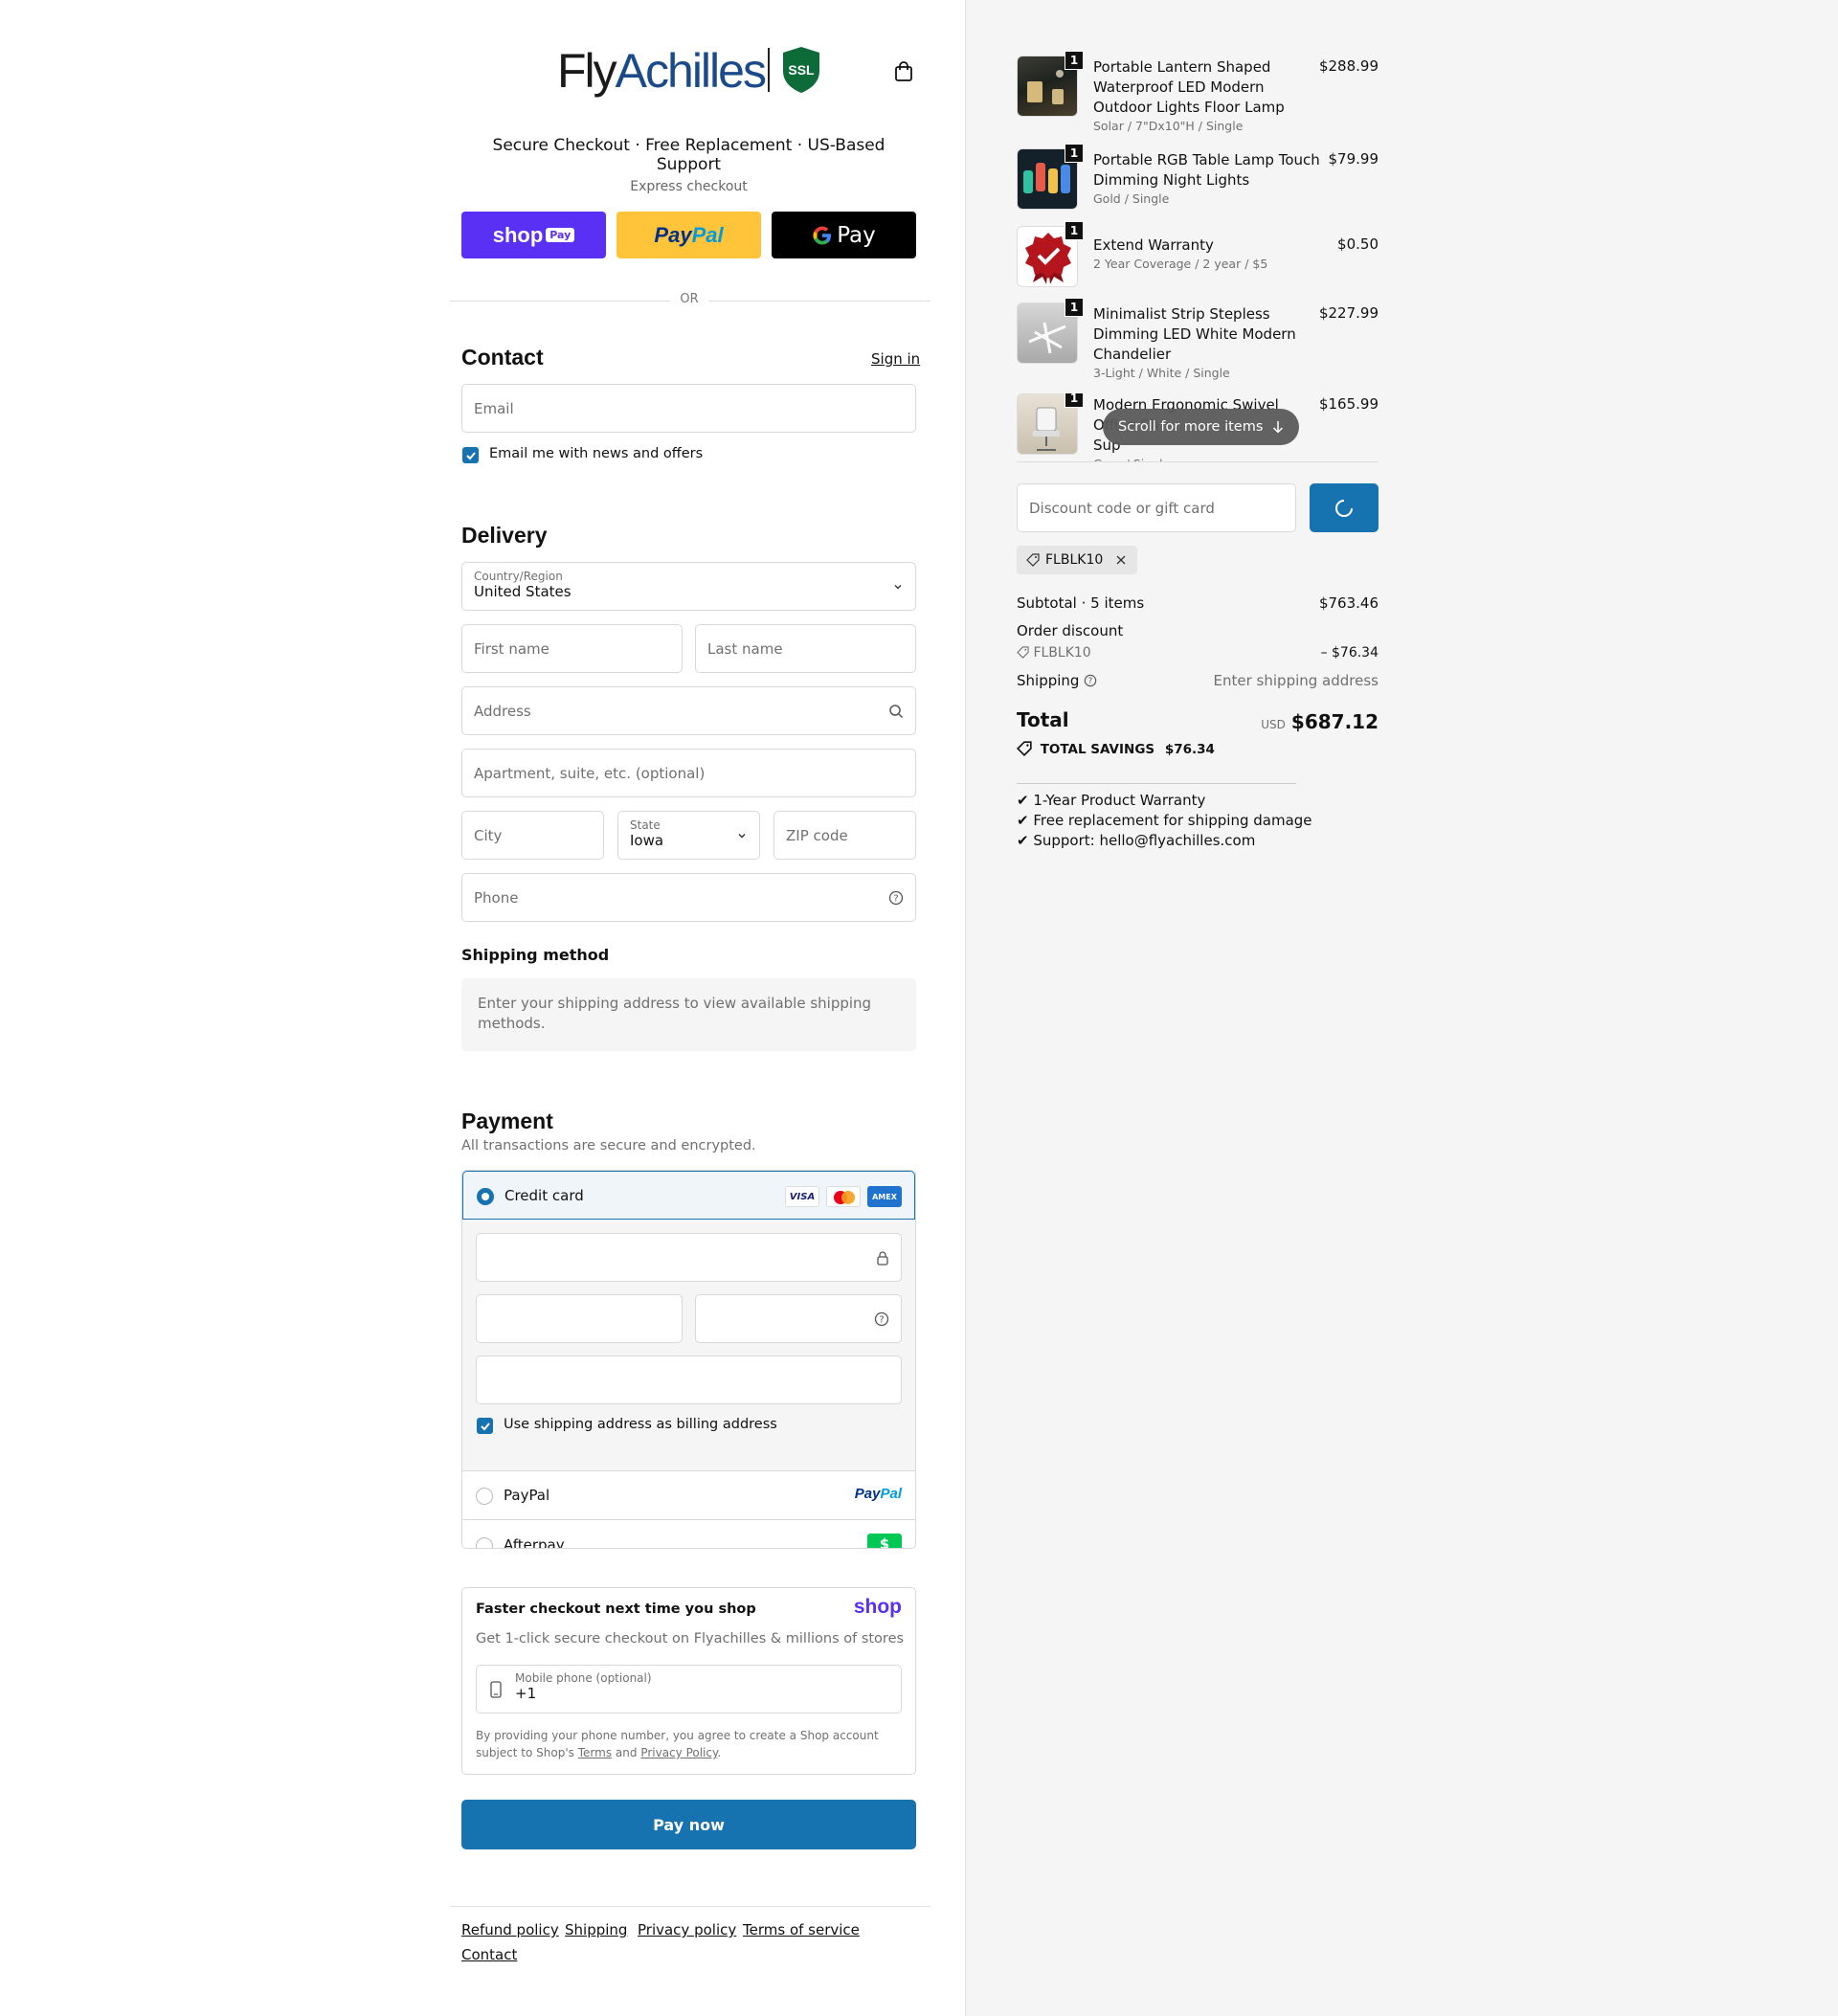  Describe the element at coordinates (1168, 126) in the screenshot. I see `item-variant: Solar / 7"Dx10"H / Single` at that location.